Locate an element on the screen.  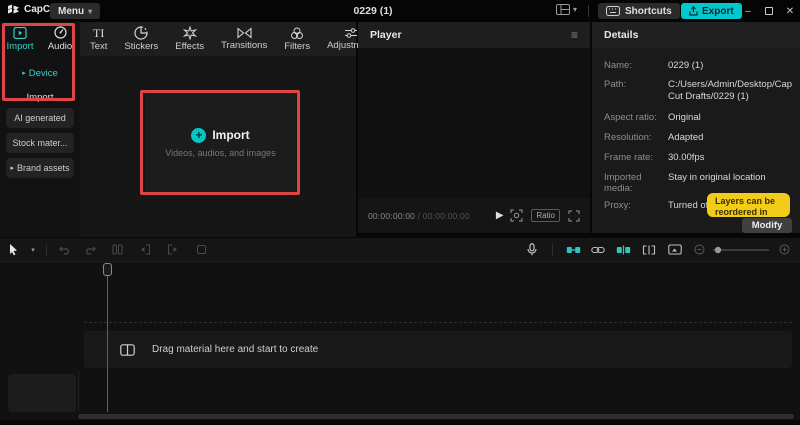
tool-effects-label: Effects is located at coordinates (190, 46).